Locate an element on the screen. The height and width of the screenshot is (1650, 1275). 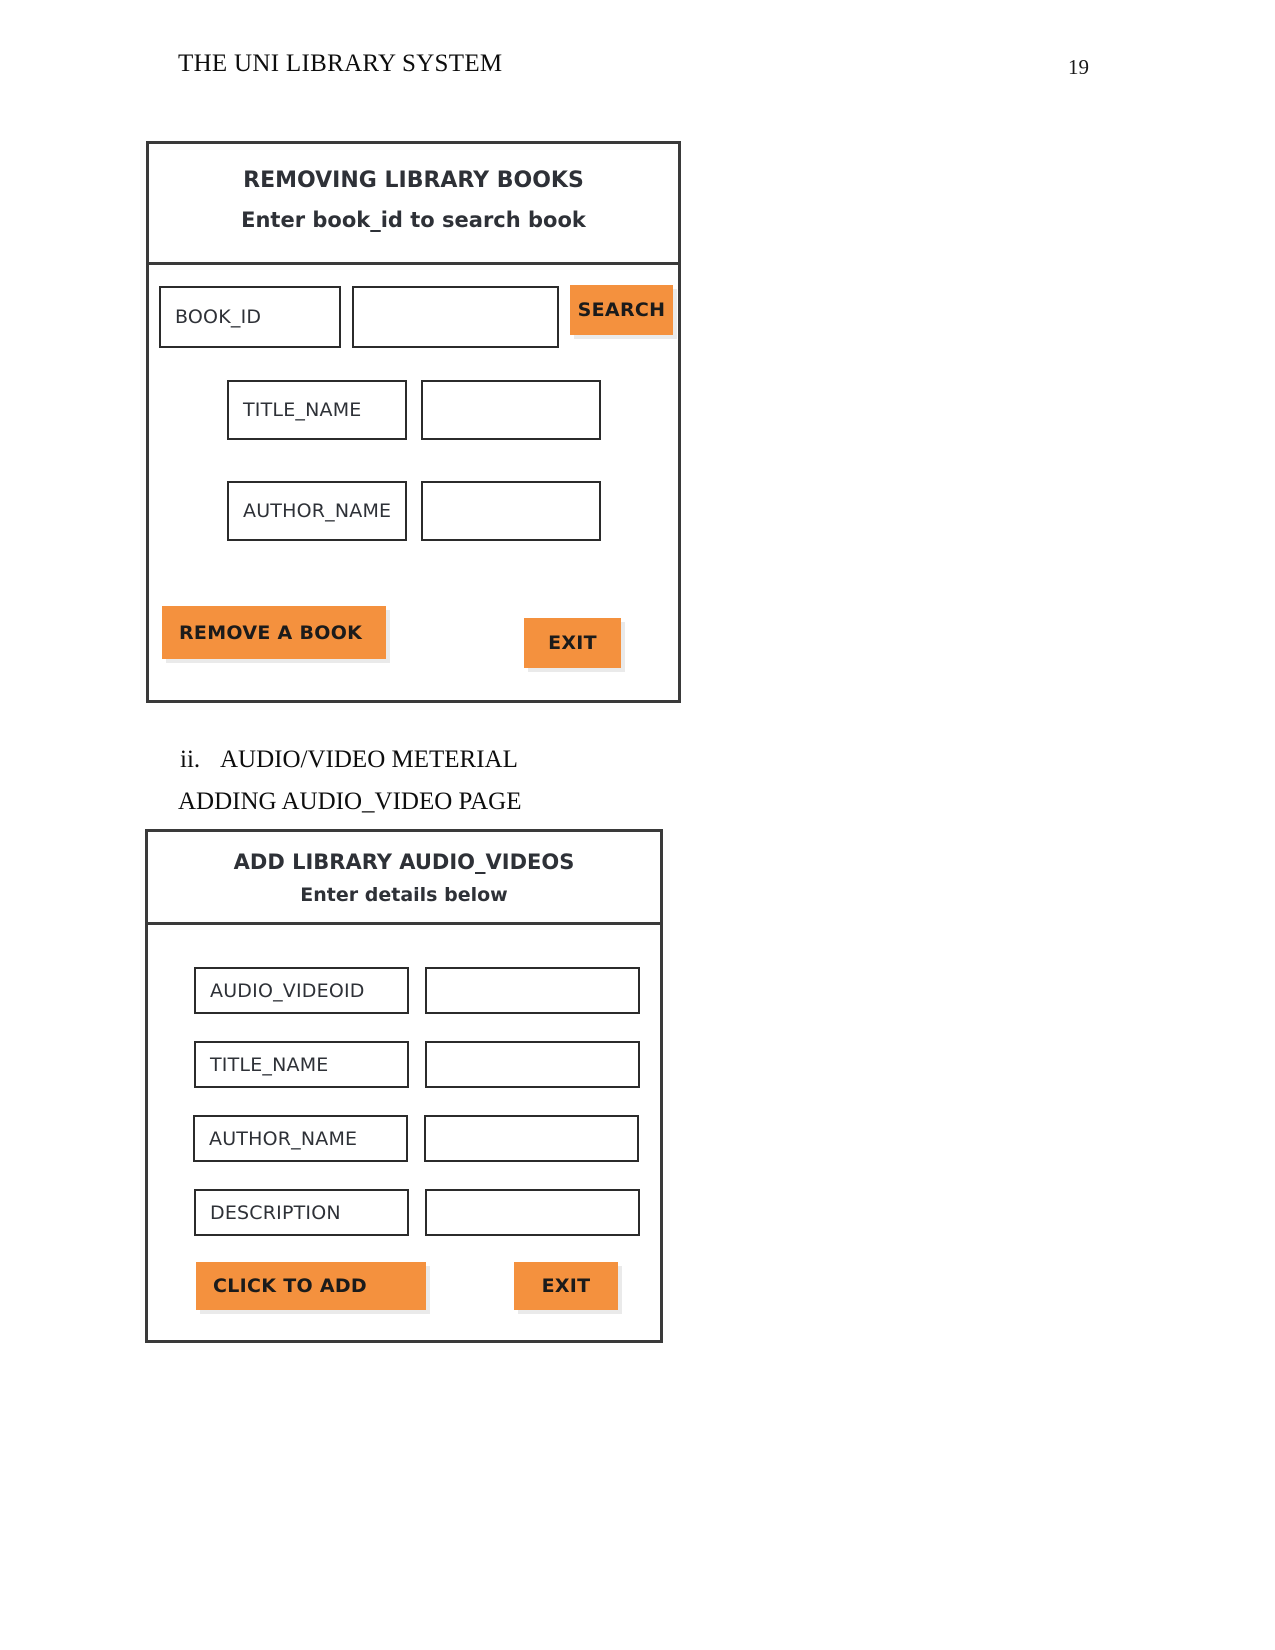
author-name-label: AUTHOR_NAME is located at coordinates (317, 511).